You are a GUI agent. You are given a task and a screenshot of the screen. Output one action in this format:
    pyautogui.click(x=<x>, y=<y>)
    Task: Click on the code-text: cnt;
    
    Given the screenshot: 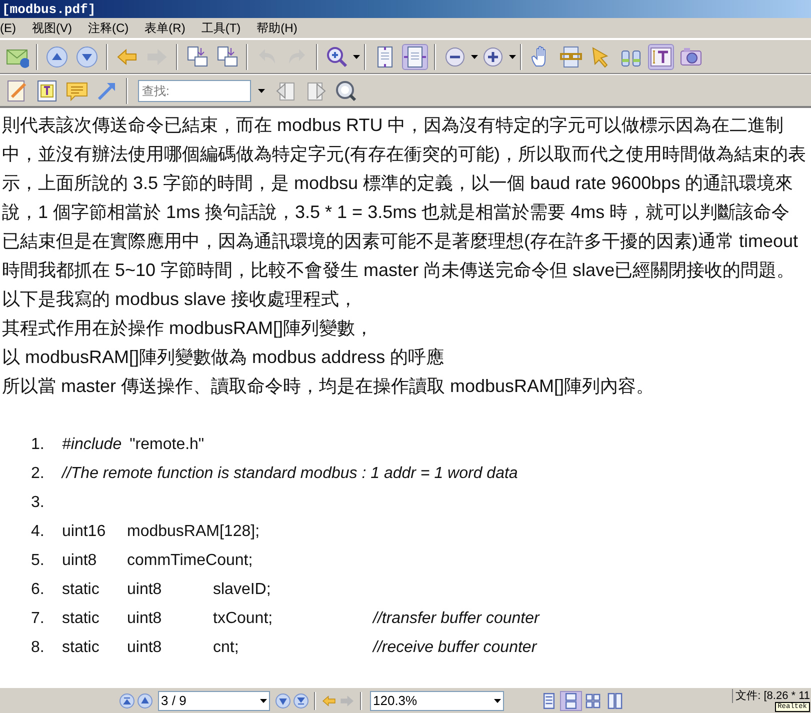 What is the action you would take?
    pyautogui.click(x=226, y=648)
    